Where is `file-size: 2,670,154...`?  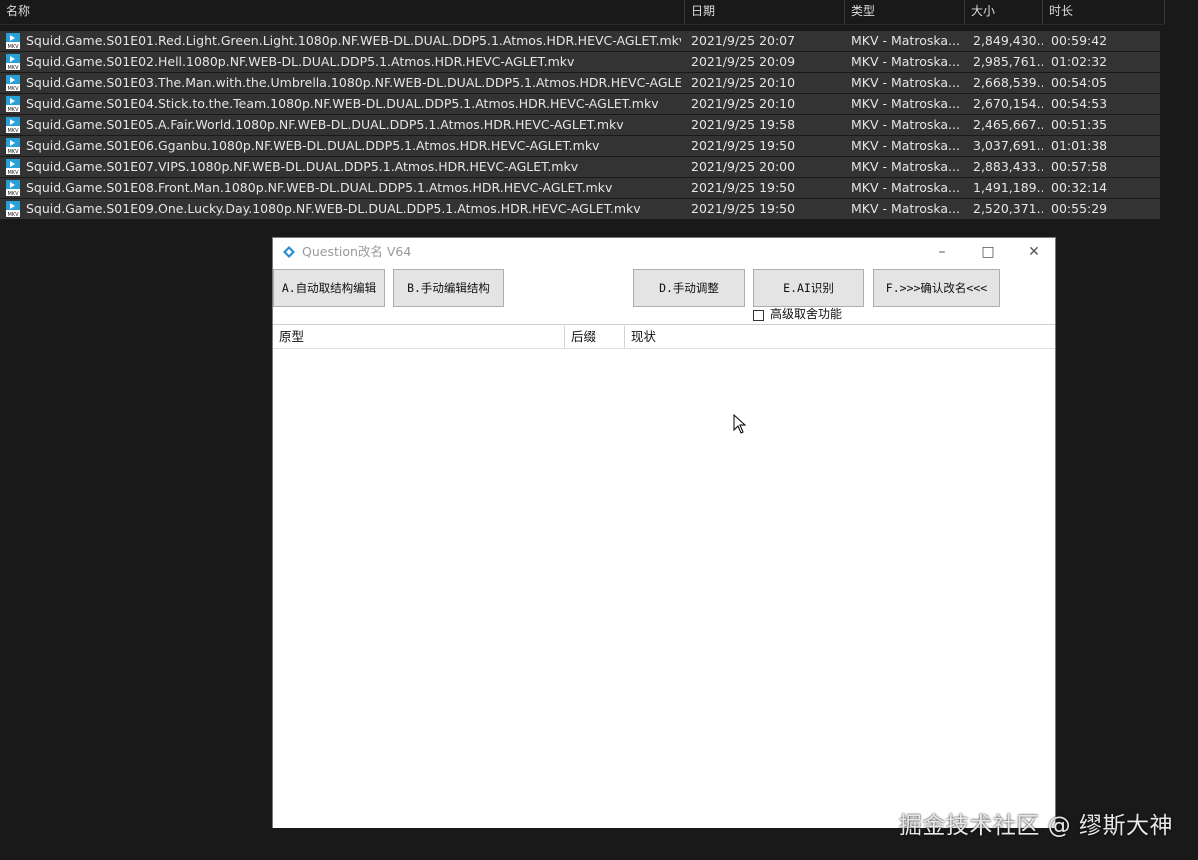
file-size: 2,670,154... is located at coordinates (1008, 103).